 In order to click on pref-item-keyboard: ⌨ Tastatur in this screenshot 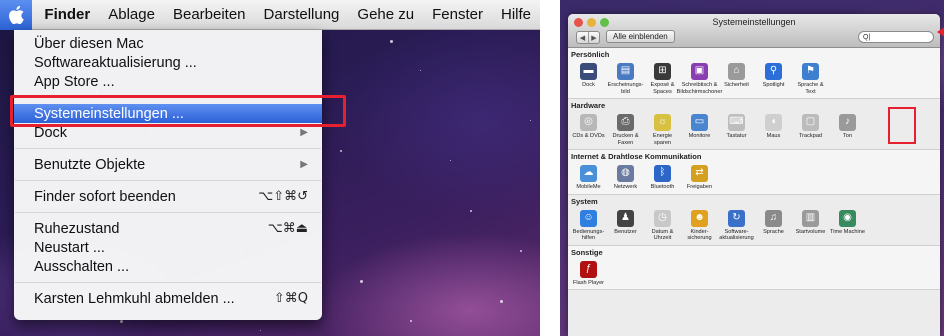, I will do `click(736, 128)`.